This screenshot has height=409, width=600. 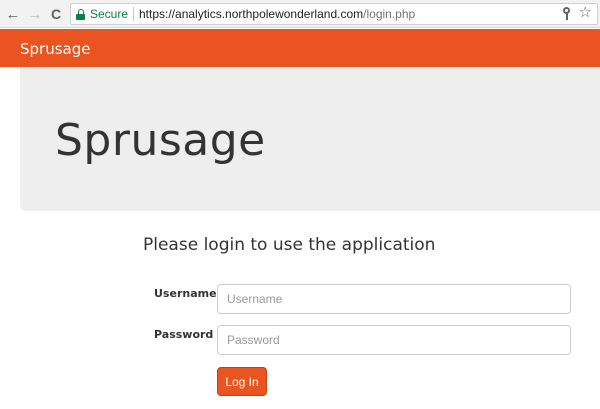 I want to click on password-label: Password, so click(x=184, y=334).